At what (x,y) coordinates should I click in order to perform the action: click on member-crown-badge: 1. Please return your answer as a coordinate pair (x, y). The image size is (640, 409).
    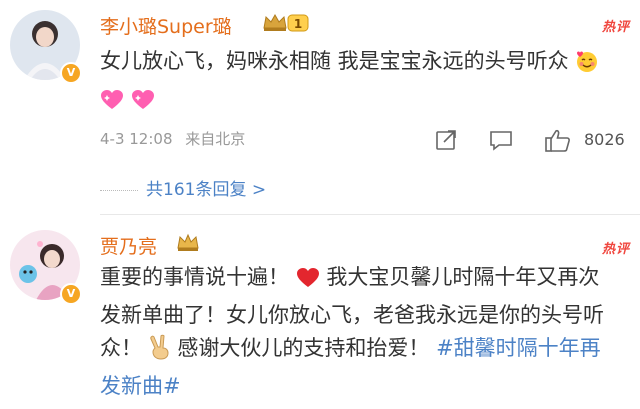
    Looking at the image, I should click on (287, 25).